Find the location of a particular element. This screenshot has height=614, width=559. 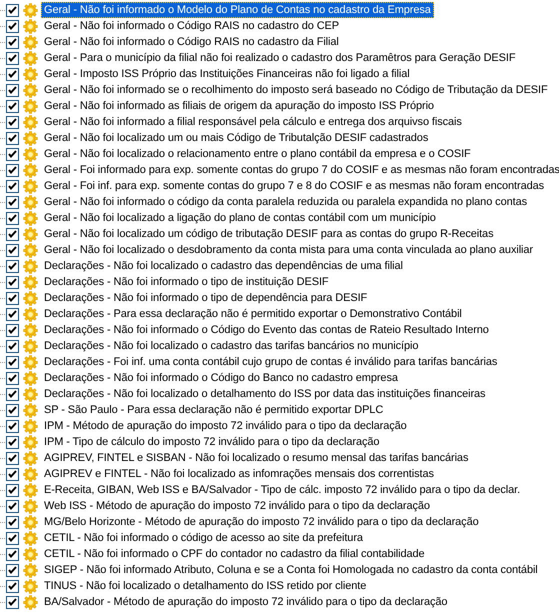

tree-item: SIGEP - Não foi informado Atributo, Coluna e se a Conta foi Homologada no cadastro da conta contábil is located at coordinates (291, 570).